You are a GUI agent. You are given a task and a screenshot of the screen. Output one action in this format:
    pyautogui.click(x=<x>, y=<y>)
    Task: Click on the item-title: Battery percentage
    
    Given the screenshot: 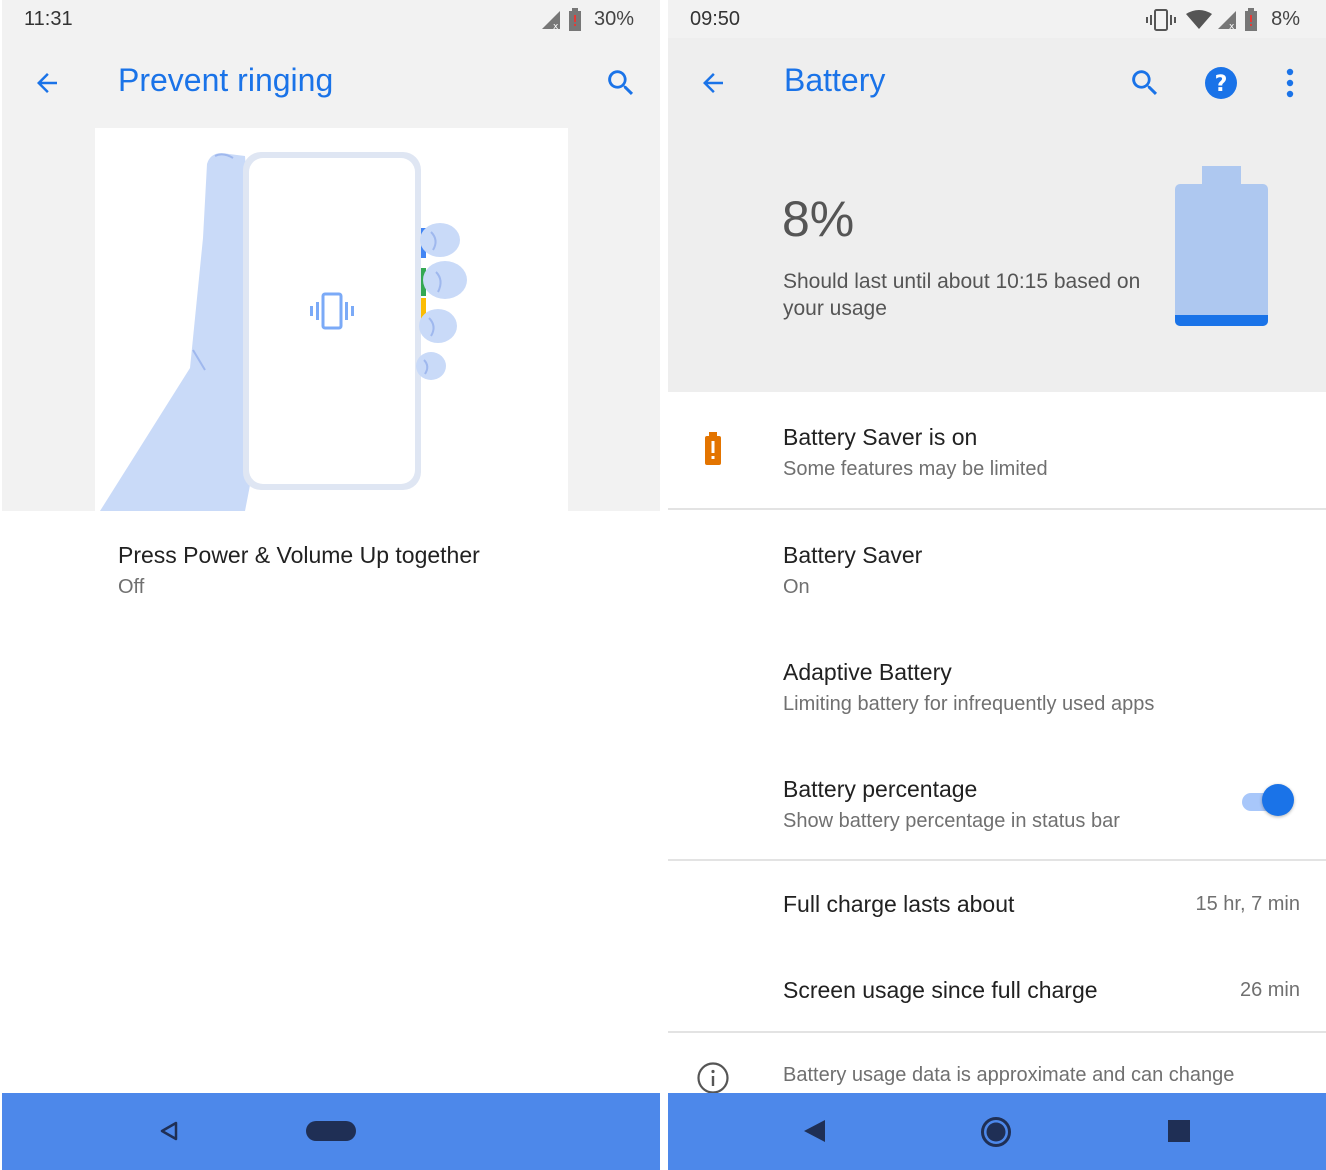 What is the action you would take?
    pyautogui.click(x=880, y=789)
    